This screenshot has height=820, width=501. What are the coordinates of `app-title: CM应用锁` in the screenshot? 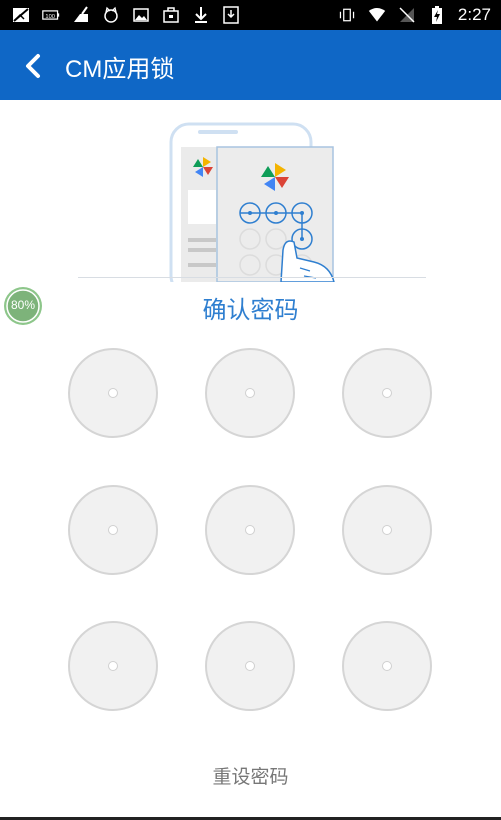 It's located at (120, 69).